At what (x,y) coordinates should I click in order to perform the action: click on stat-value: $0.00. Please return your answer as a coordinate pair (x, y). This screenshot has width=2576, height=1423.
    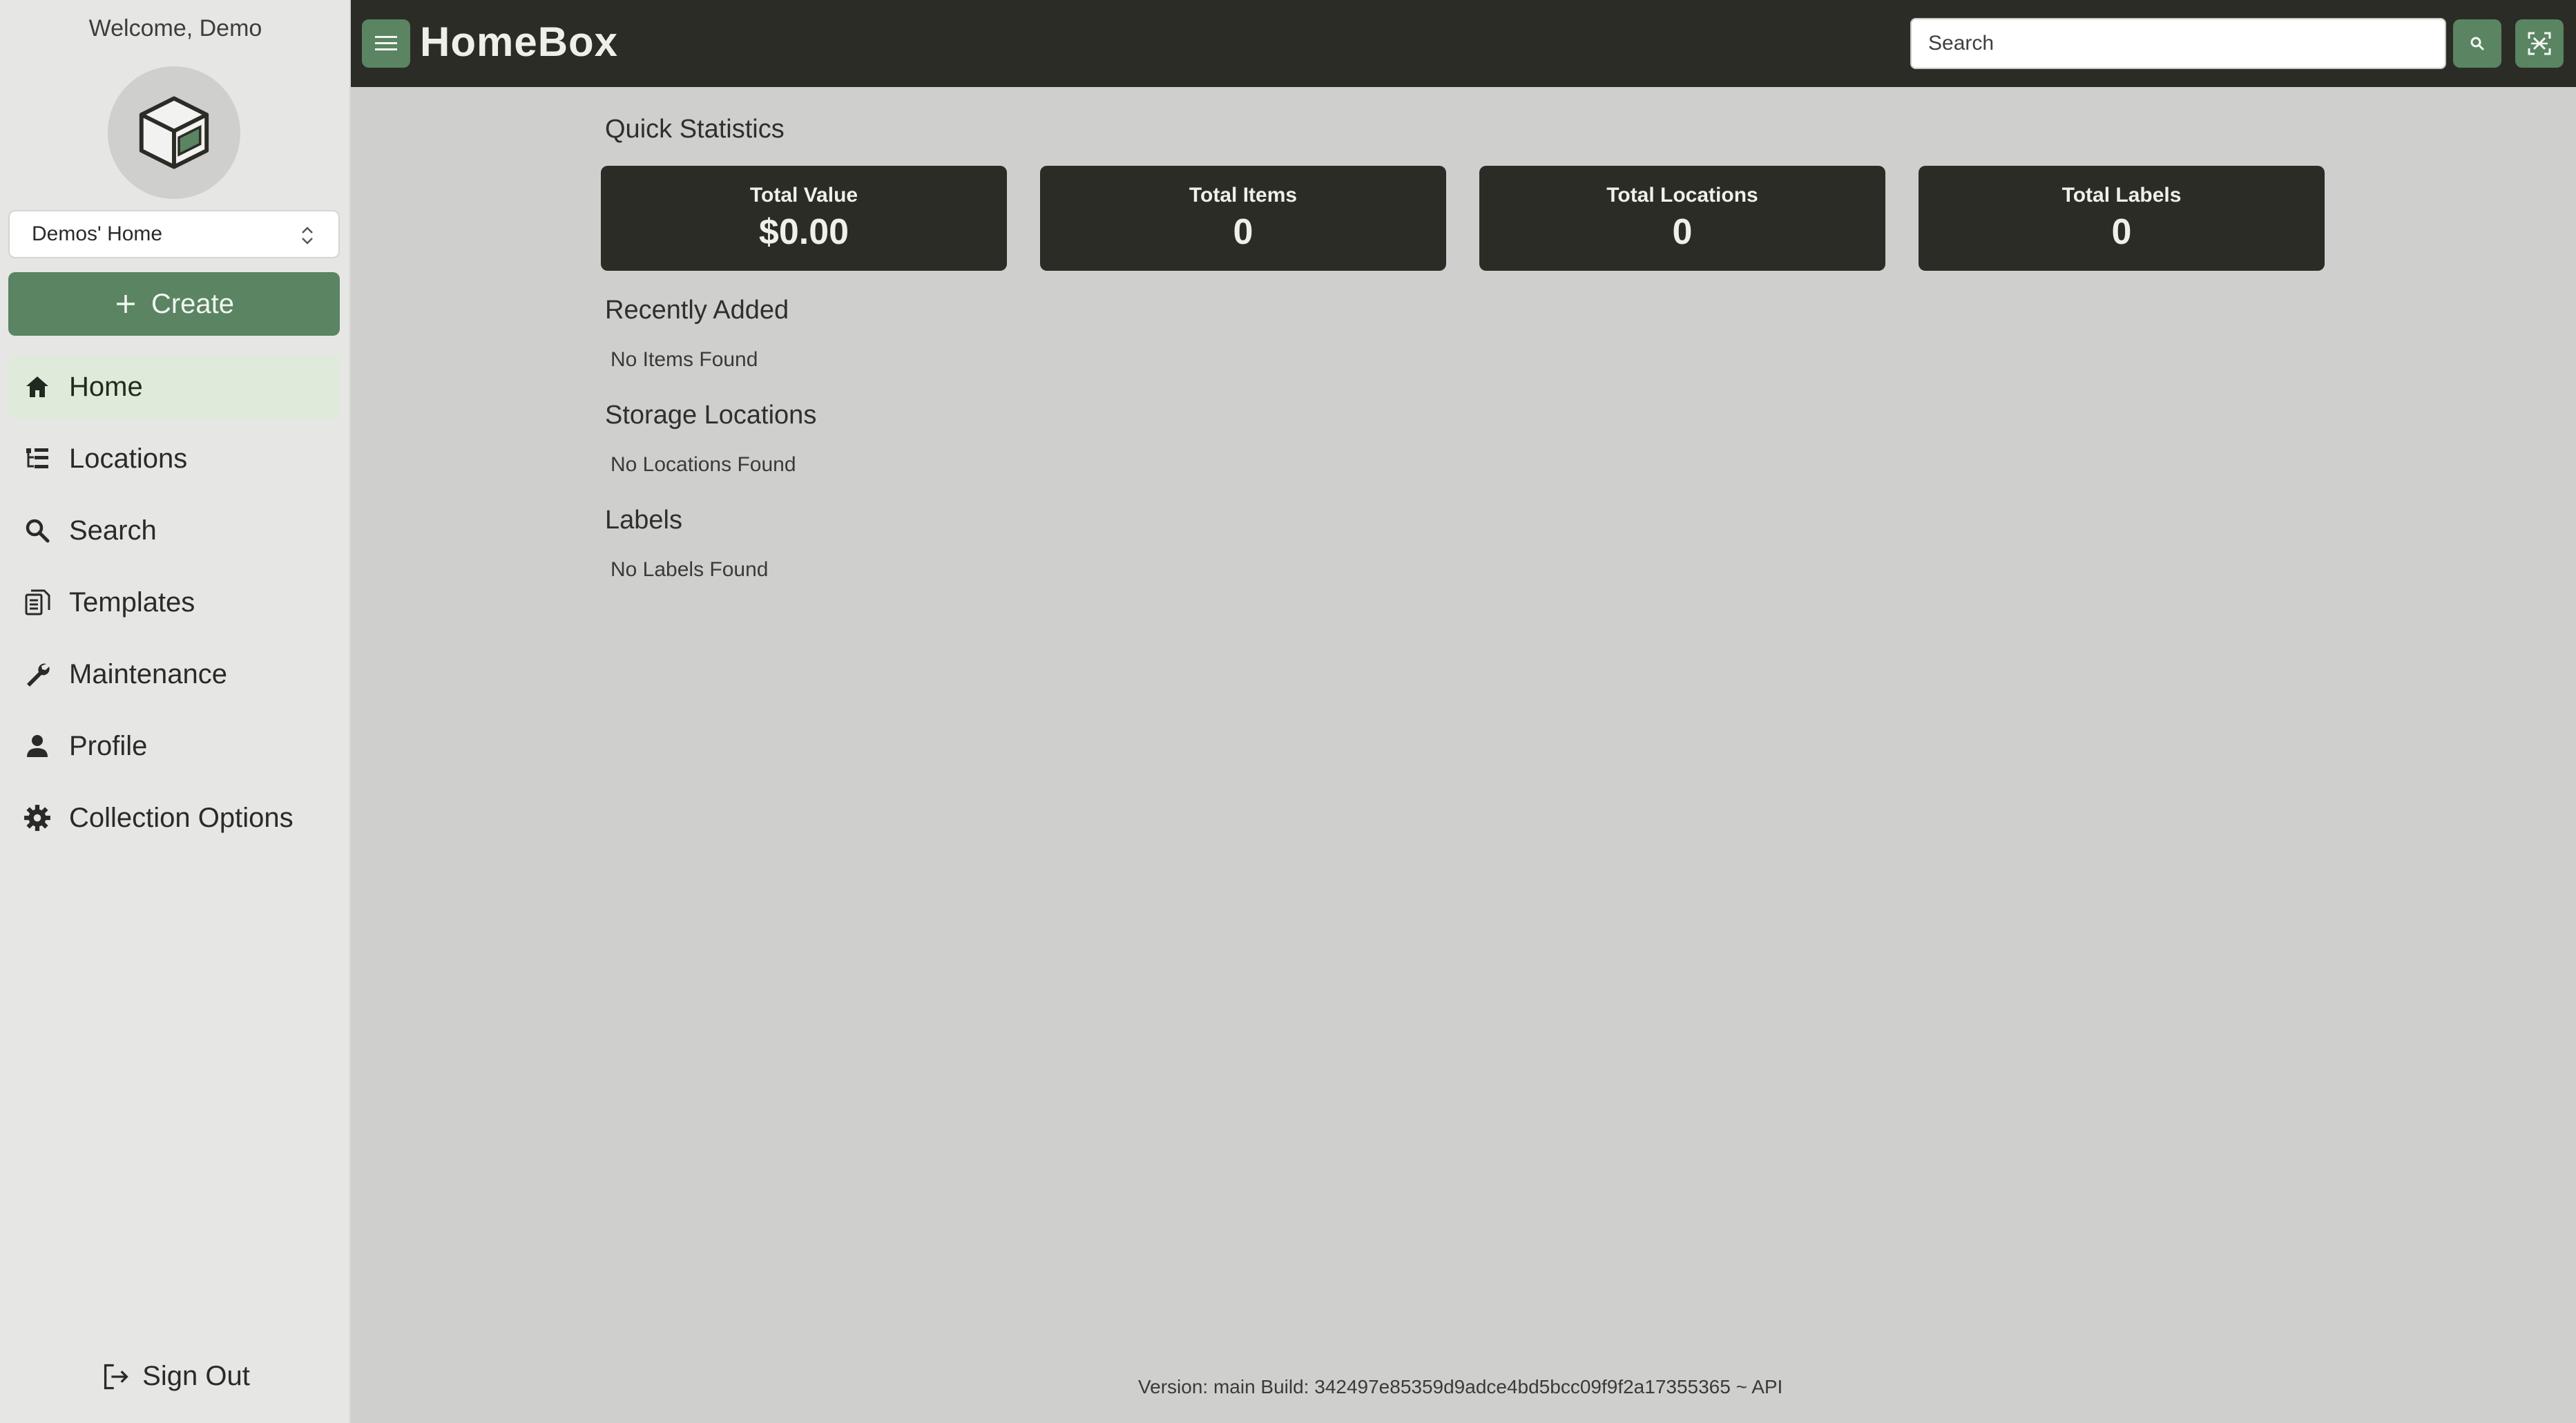
    Looking at the image, I should click on (803, 232).